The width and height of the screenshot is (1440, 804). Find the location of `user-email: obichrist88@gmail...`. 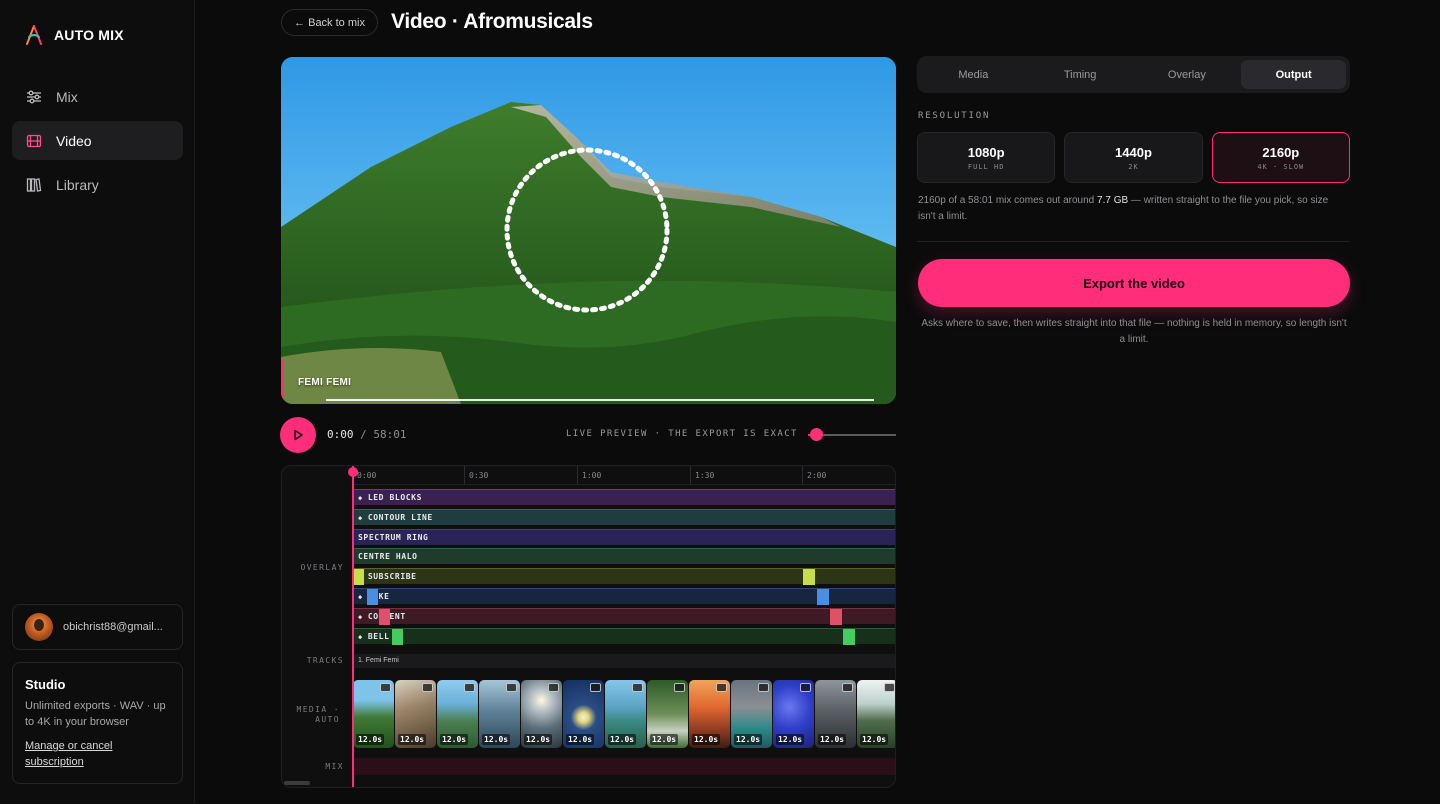

user-email: obichrist88@gmail... is located at coordinates (113, 627).